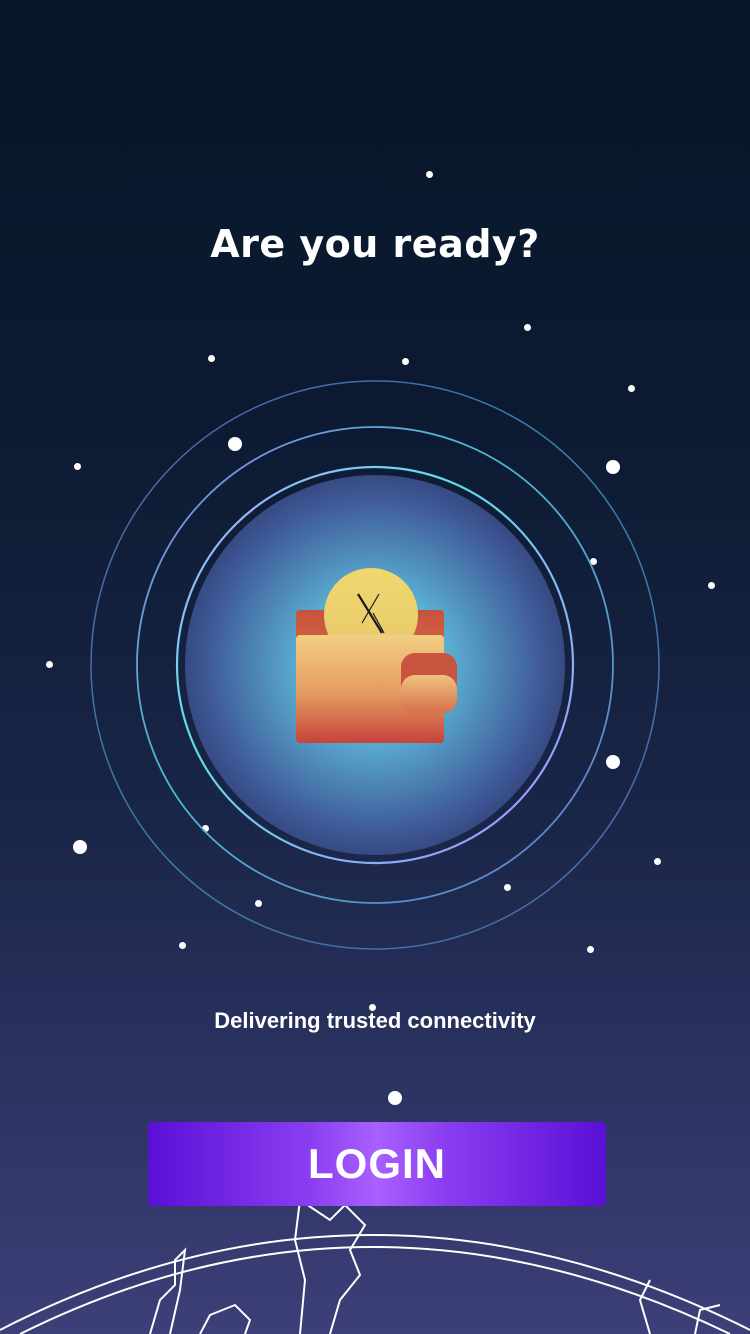  What do you see at coordinates (377, 1164) in the screenshot?
I see `login-button: LOGIN` at bounding box center [377, 1164].